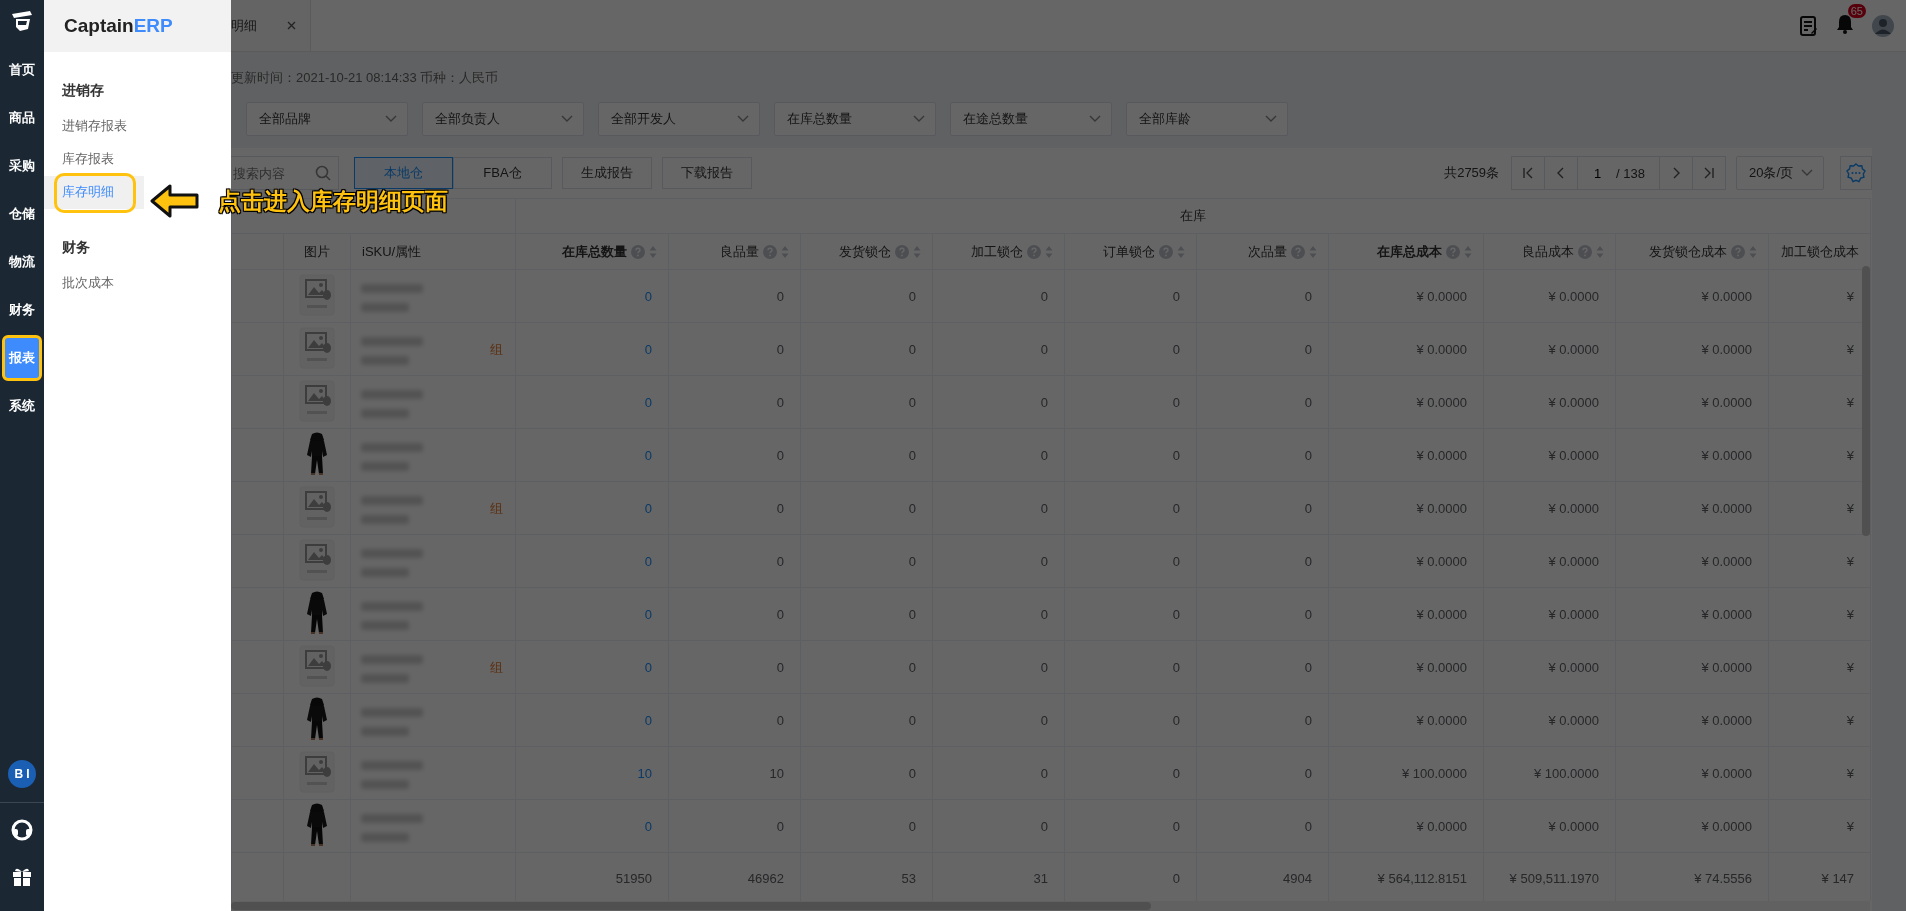 The width and height of the screenshot is (1906, 911). I want to click on menu-item: 进销存报表, so click(94, 126).